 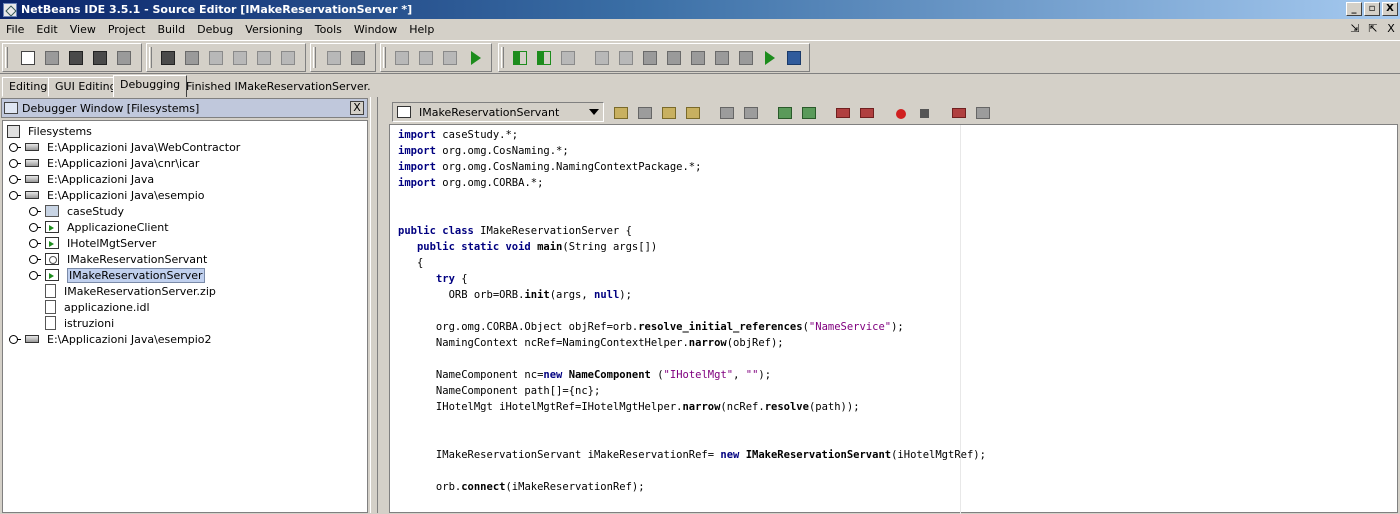 What do you see at coordinates (674, 58) in the screenshot?
I see `step-into-icon` at bounding box center [674, 58].